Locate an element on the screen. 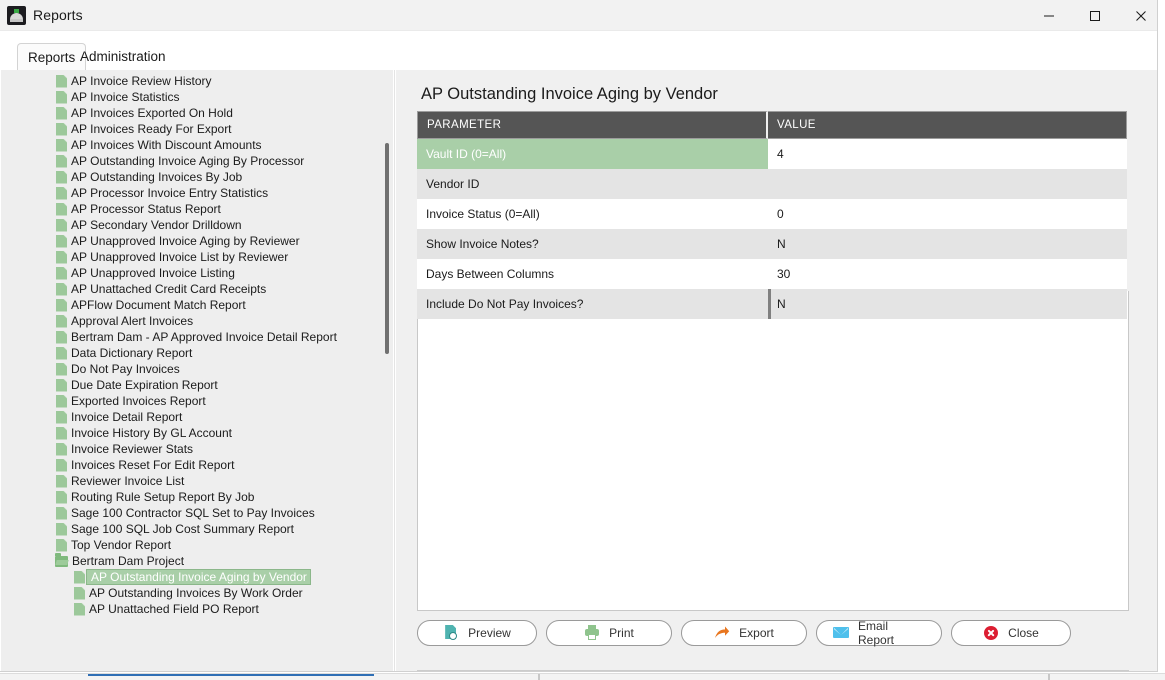 The image size is (1165, 680). tree-item: AP Invoices Exported On Hold is located at coordinates (190, 113).